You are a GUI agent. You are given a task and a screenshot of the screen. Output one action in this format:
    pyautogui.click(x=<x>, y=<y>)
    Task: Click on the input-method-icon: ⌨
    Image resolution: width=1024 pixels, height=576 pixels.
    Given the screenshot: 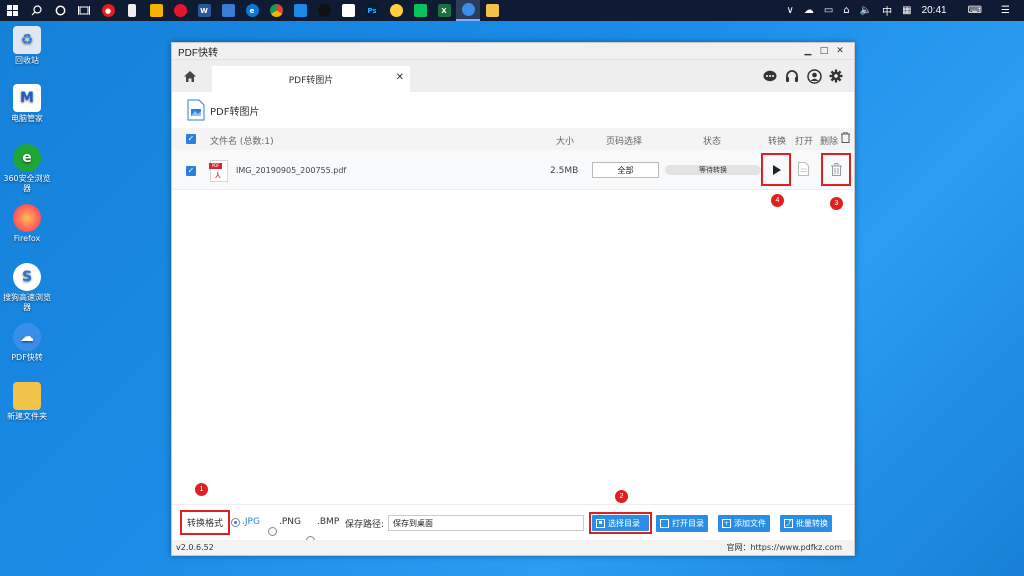 What is the action you would take?
    pyautogui.click(x=975, y=10)
    